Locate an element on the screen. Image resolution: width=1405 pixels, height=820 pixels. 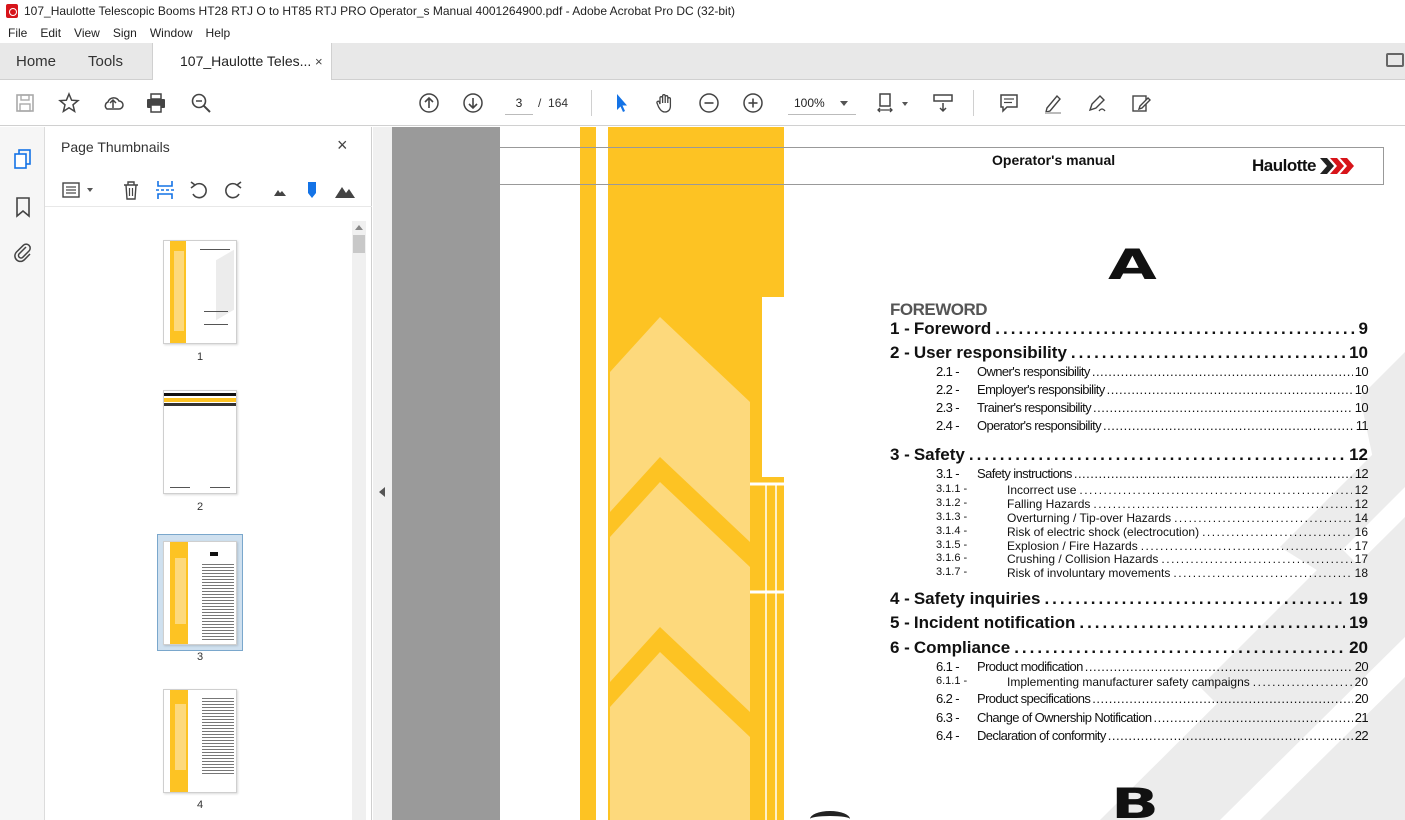
tab-close-icon: × is located at coordinates (319, 61).